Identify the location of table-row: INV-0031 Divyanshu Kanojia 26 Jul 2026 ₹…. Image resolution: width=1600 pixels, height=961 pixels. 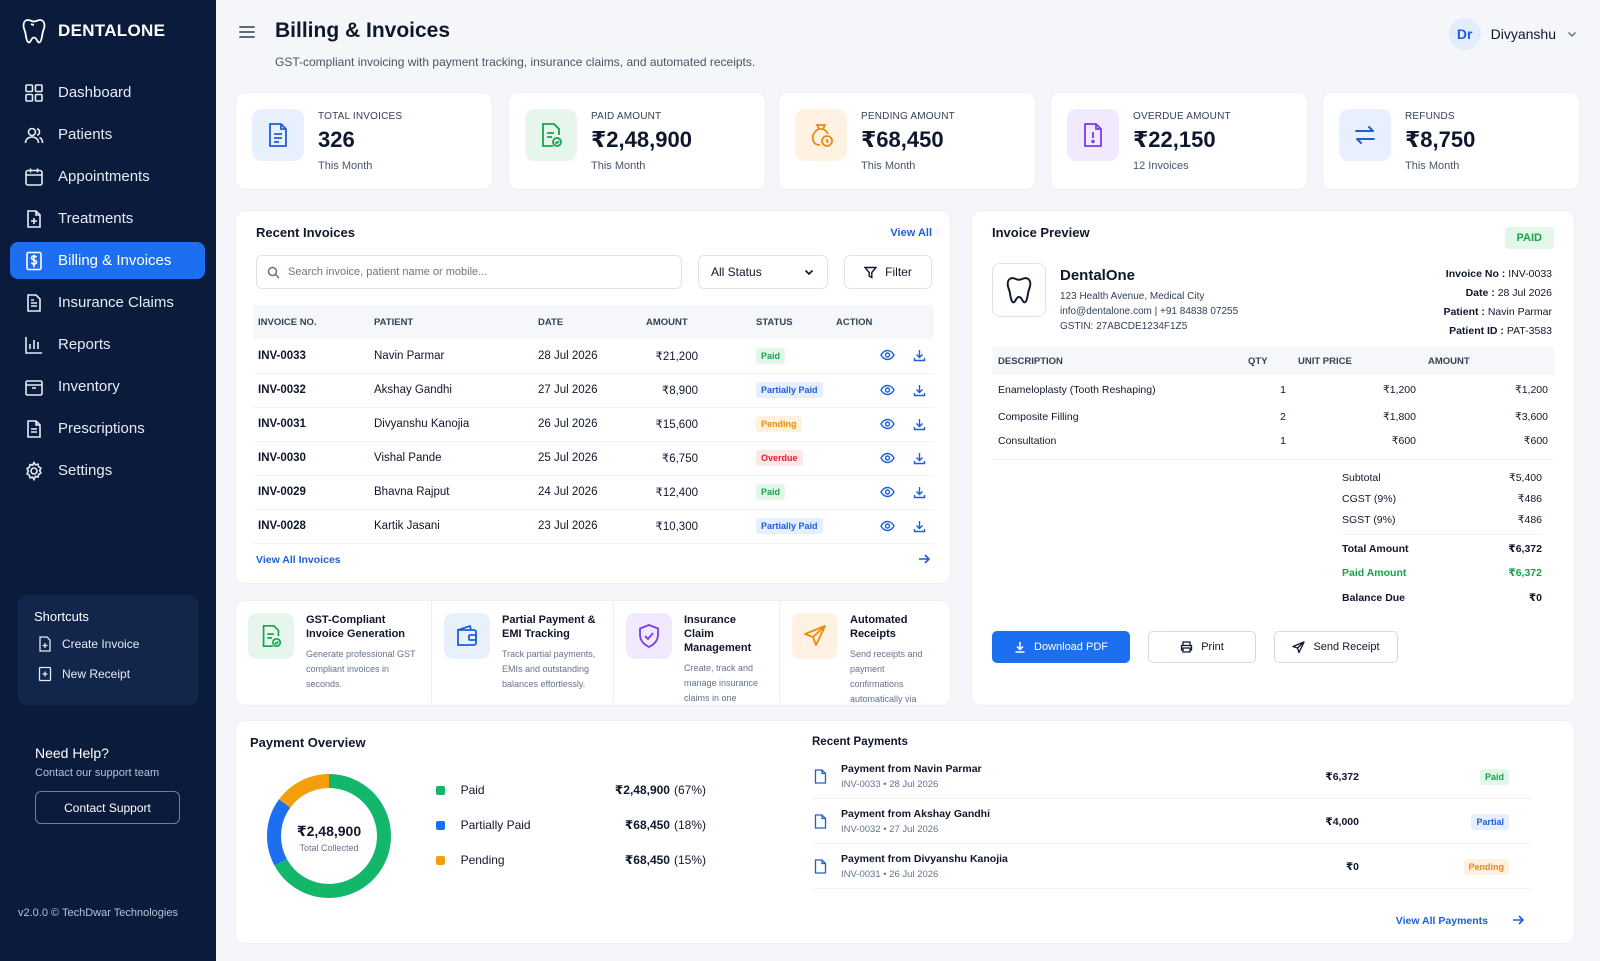
(594, 424).